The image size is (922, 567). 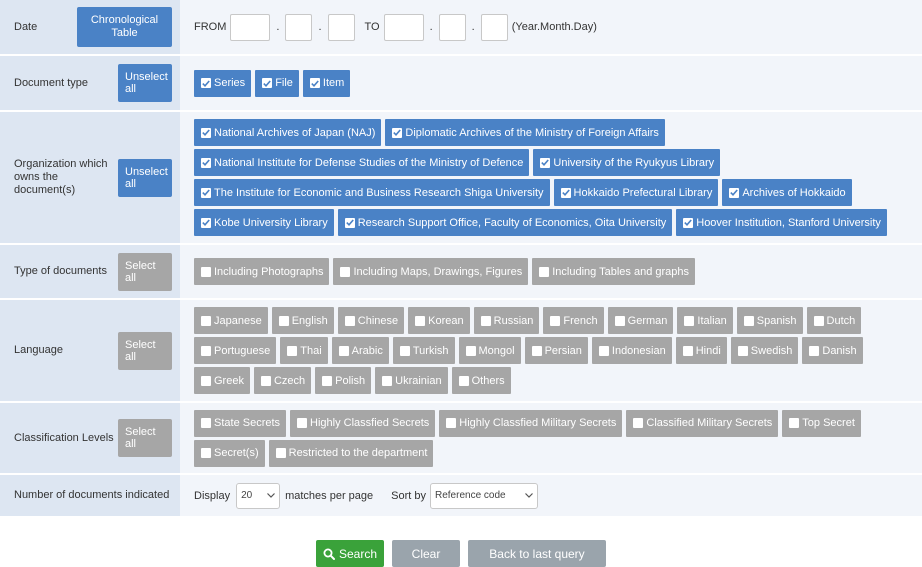 What do you see at coordinates (341, 27) in the screenshot?
I see `from-day-input` at bounding box center [341, 27].